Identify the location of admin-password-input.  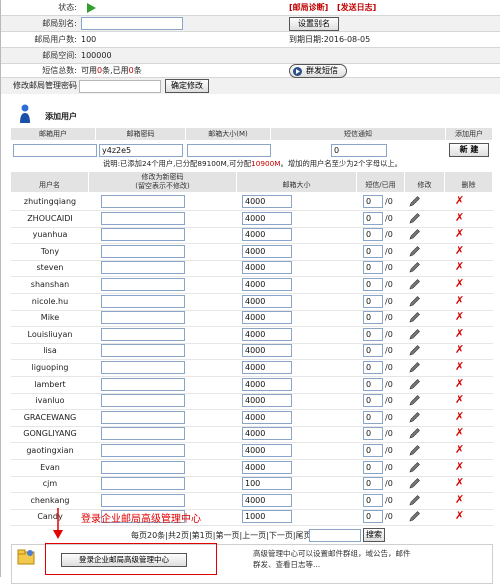
(120, 86).